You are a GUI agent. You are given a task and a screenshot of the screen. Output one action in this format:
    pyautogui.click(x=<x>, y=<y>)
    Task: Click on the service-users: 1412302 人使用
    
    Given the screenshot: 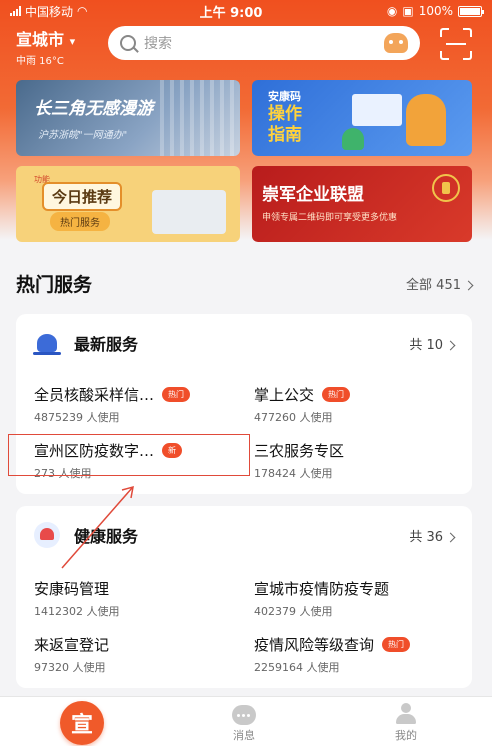 What is the action you would take?
    pyautogui.click(x=77, y=611)
    